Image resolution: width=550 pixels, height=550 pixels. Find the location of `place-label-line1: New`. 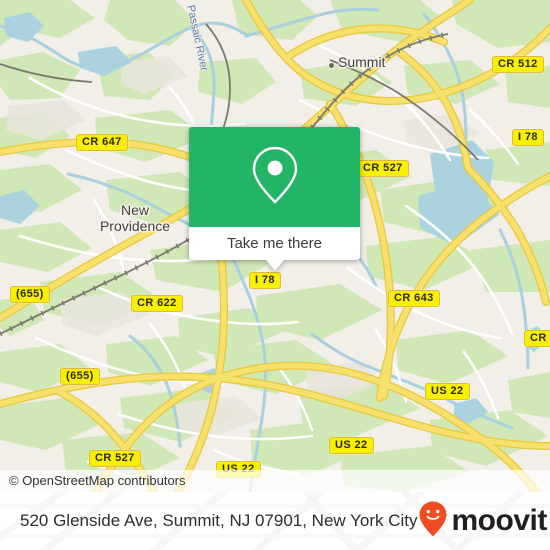

place-label-line1: New is located at coordinates (134, 210).